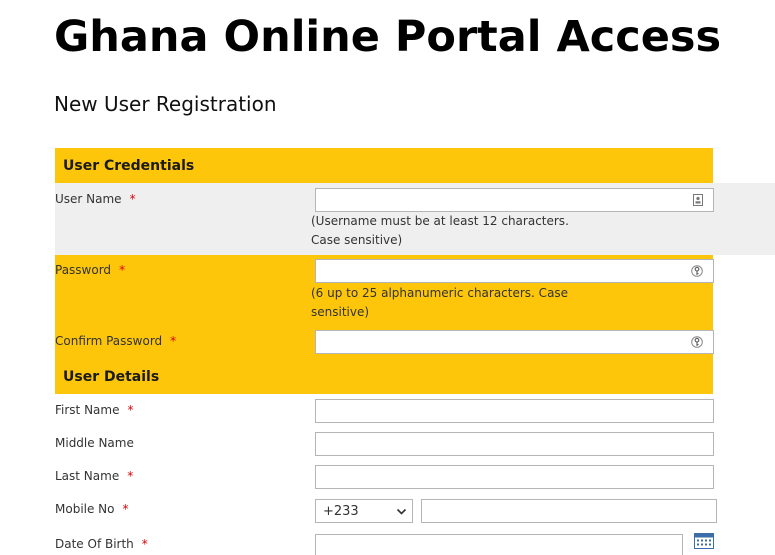 This screenshot has height=555, width=775. What do you see at coordinates (388, 37) in the screenshot?
I see `page-title: Ghana Online Portal Access` at bounding box center [388, 37].